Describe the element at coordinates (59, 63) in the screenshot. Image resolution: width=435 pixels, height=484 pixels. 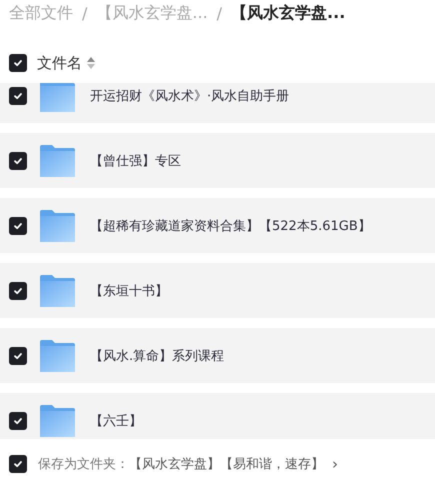
I see `column-header: 文件名` at that location.